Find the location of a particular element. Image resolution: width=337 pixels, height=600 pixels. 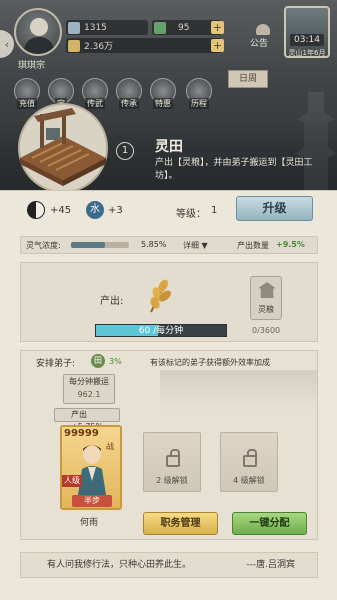

field-illustration is located at coordinates (63, 148).